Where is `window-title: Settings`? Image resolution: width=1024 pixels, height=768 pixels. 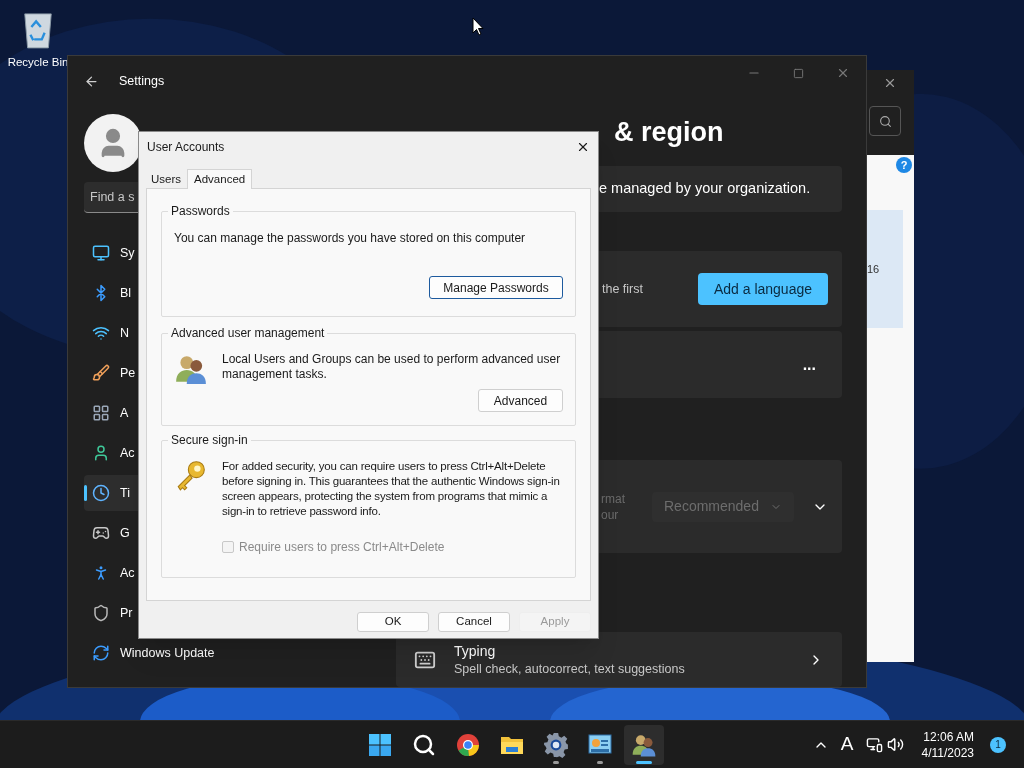 window-title: Settings is located at coordinates (142, 81).